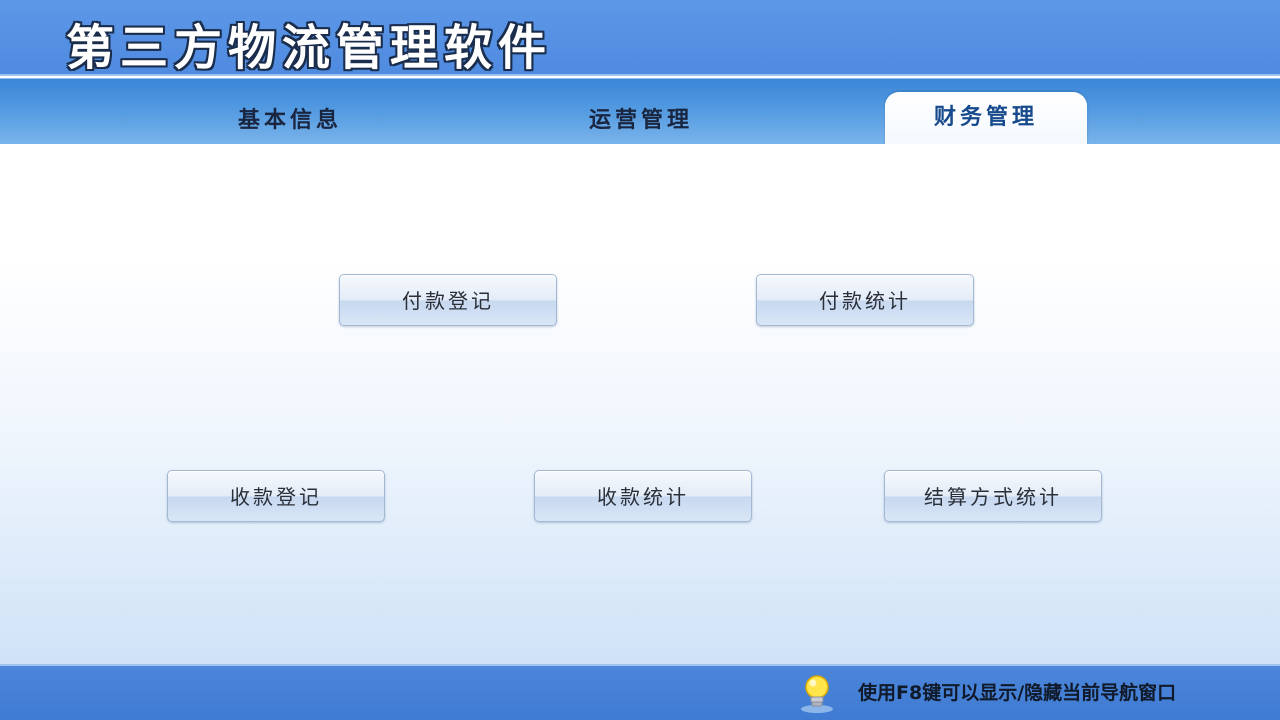  Describe the element at coordinates (993, 496) in the screenshot. I see `settlement-method-statistics-button: 结算方式统计` at that location.